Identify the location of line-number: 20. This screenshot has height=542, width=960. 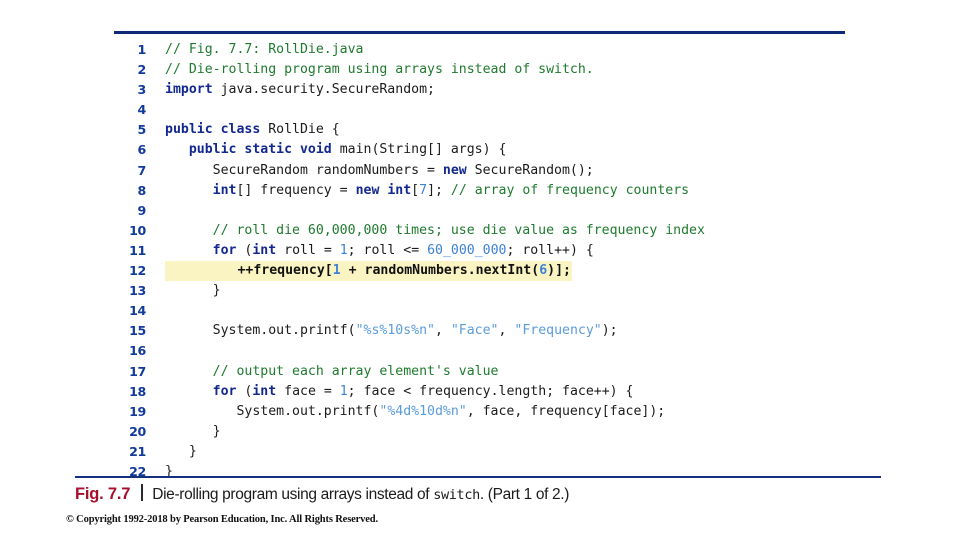
(137, 431).